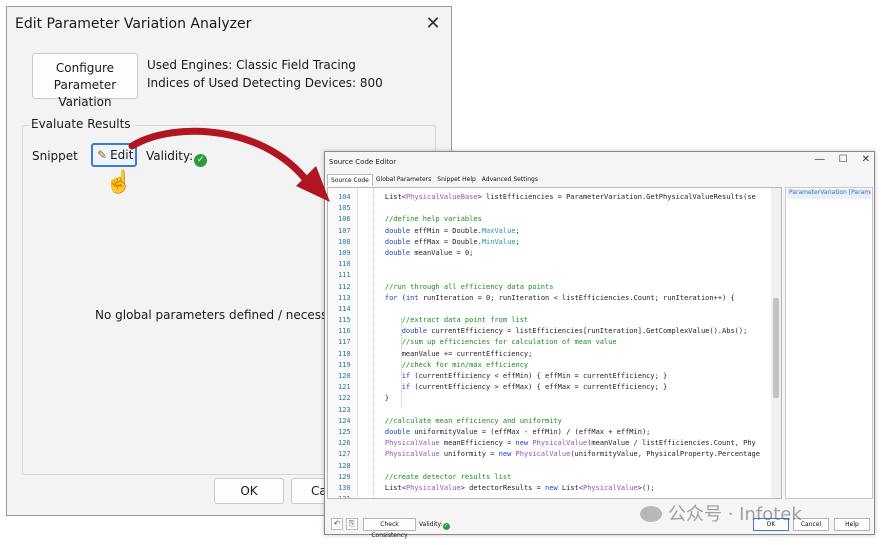  What do you see at coordinates (389, 528) in the screenshot?
I see `check-consistency-button: Check Consistency` at bounding box center [389, 528].